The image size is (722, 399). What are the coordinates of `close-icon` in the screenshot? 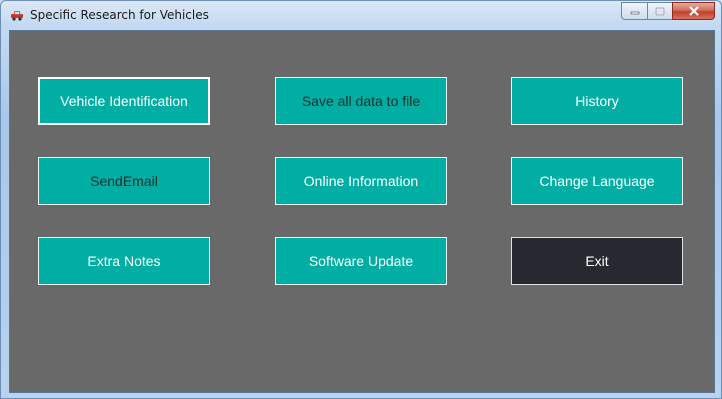 It's located at (693, 11).